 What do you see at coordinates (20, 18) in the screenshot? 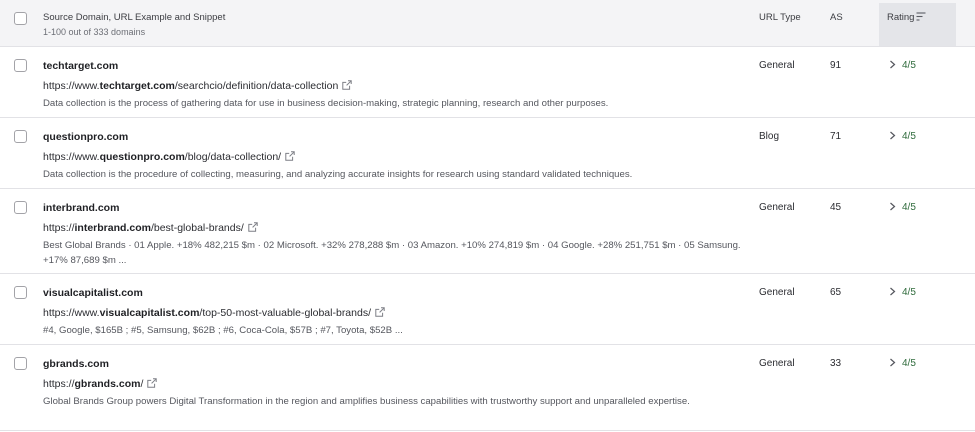
I see `select-all-checkbox` at bounding box center [20, 18].